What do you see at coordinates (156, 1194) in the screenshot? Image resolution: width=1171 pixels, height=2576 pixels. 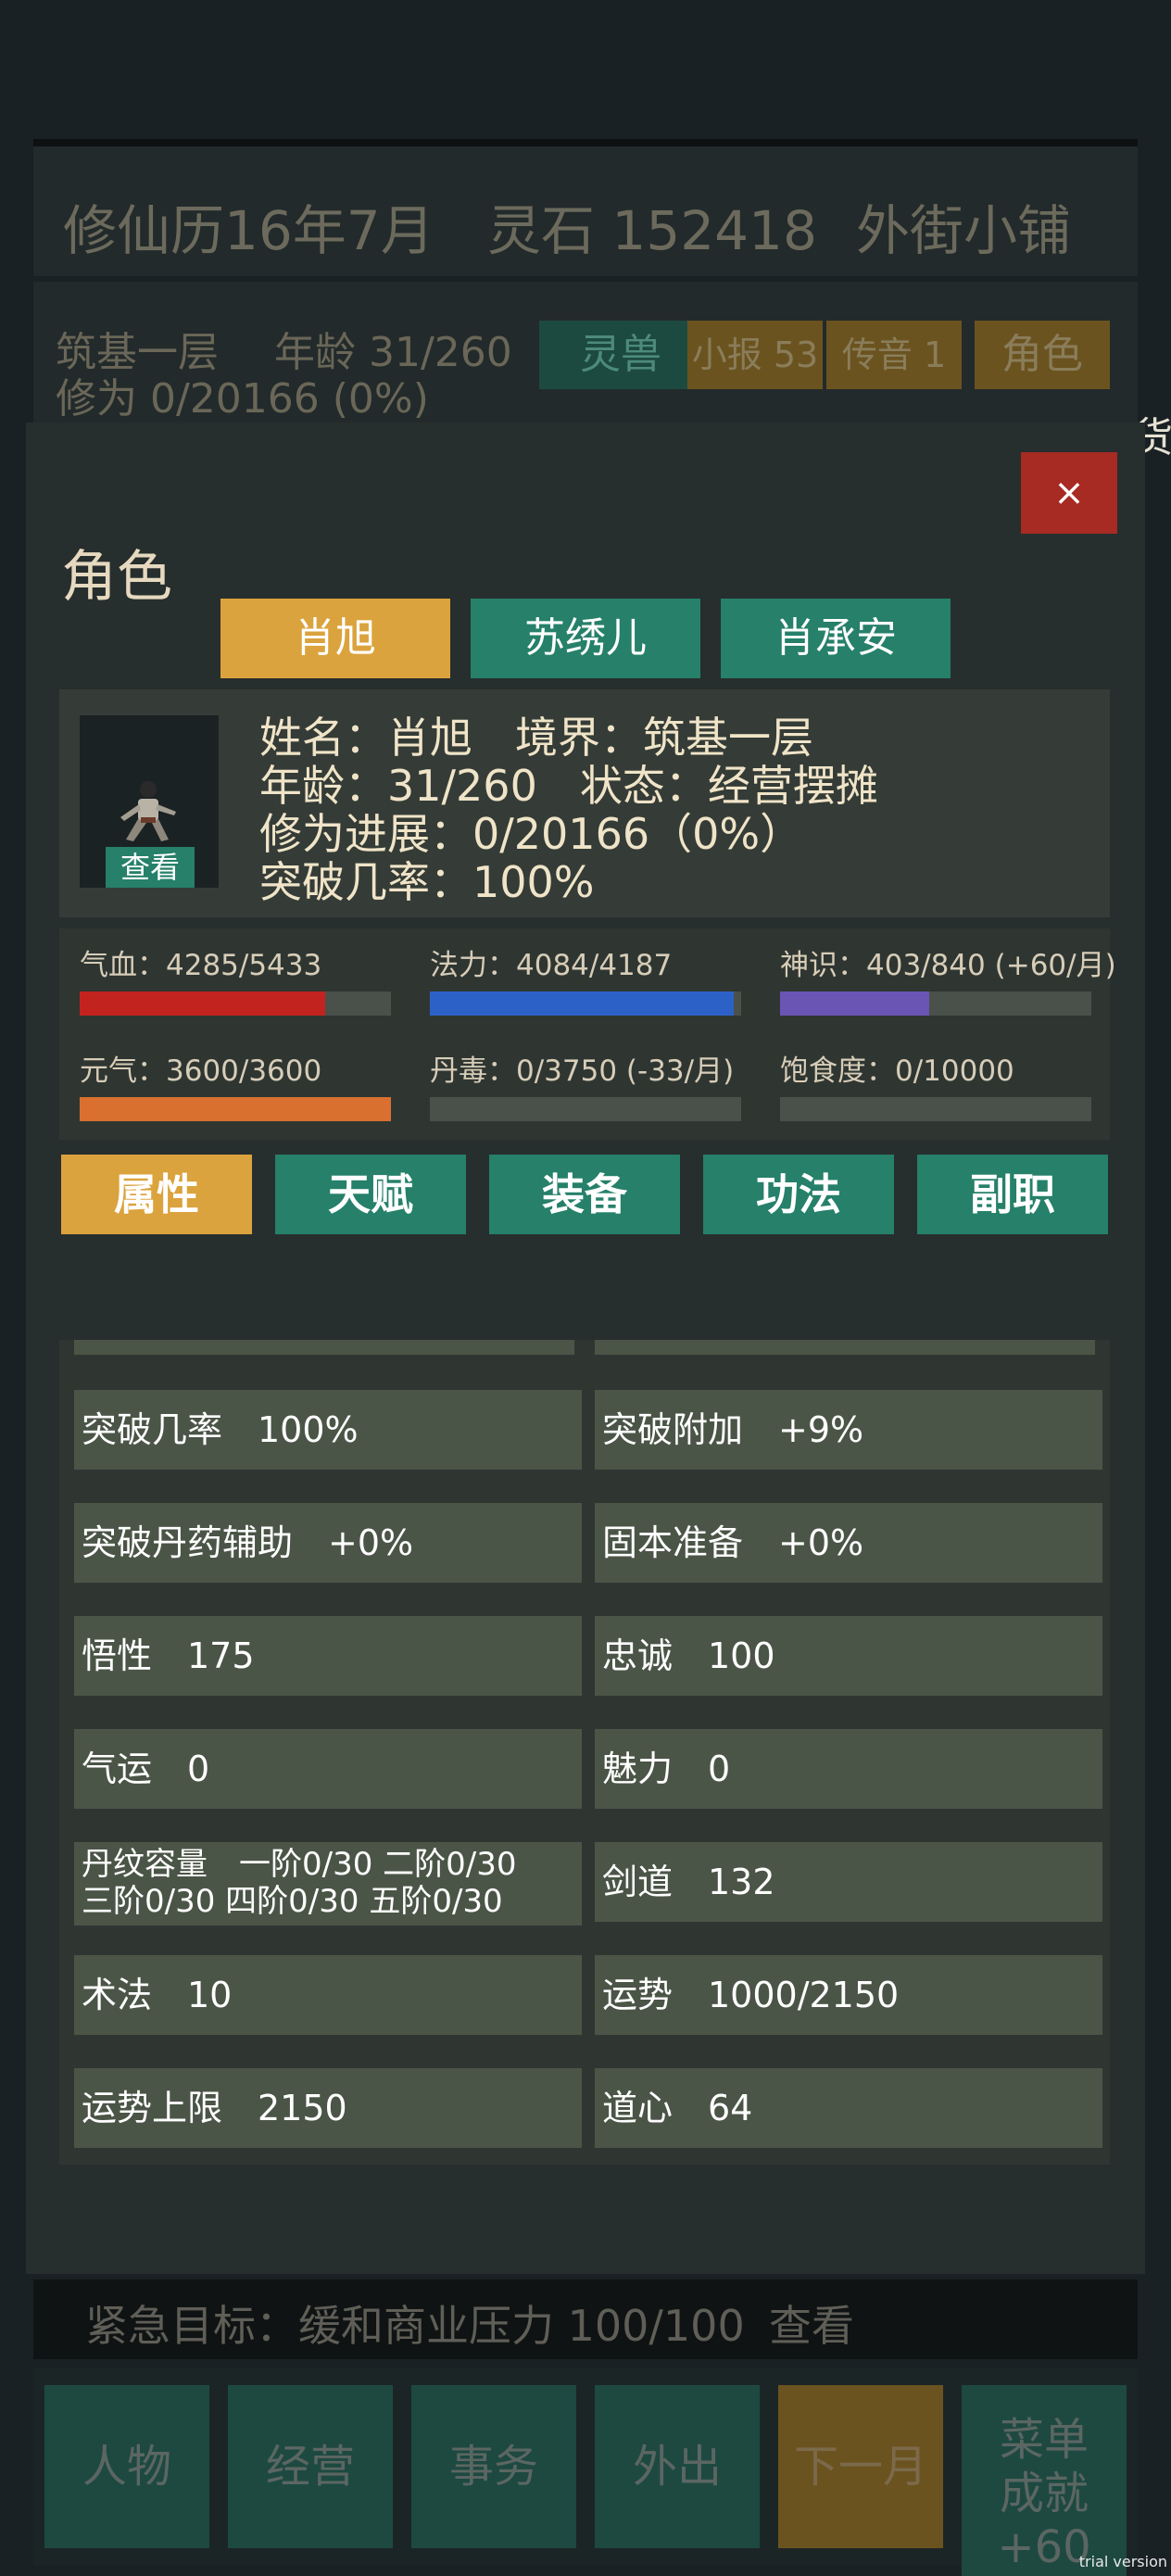 I see `tab-attributes: 属性` at bounding box center [156, 1194].